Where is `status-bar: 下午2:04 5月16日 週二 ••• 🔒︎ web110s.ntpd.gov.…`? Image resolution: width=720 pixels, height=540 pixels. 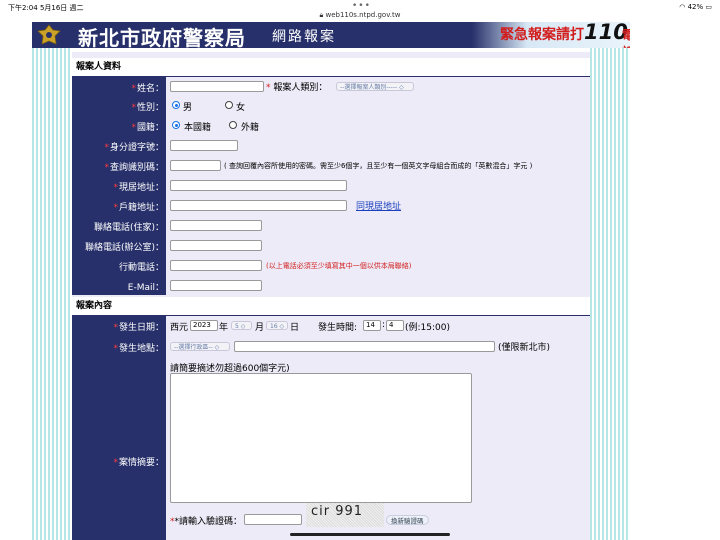
status-bar: 下午2:04 5月16日 週二 ••• 🔒︎ web110s.ntpd.gov.… is located at coordinates (360, 11).